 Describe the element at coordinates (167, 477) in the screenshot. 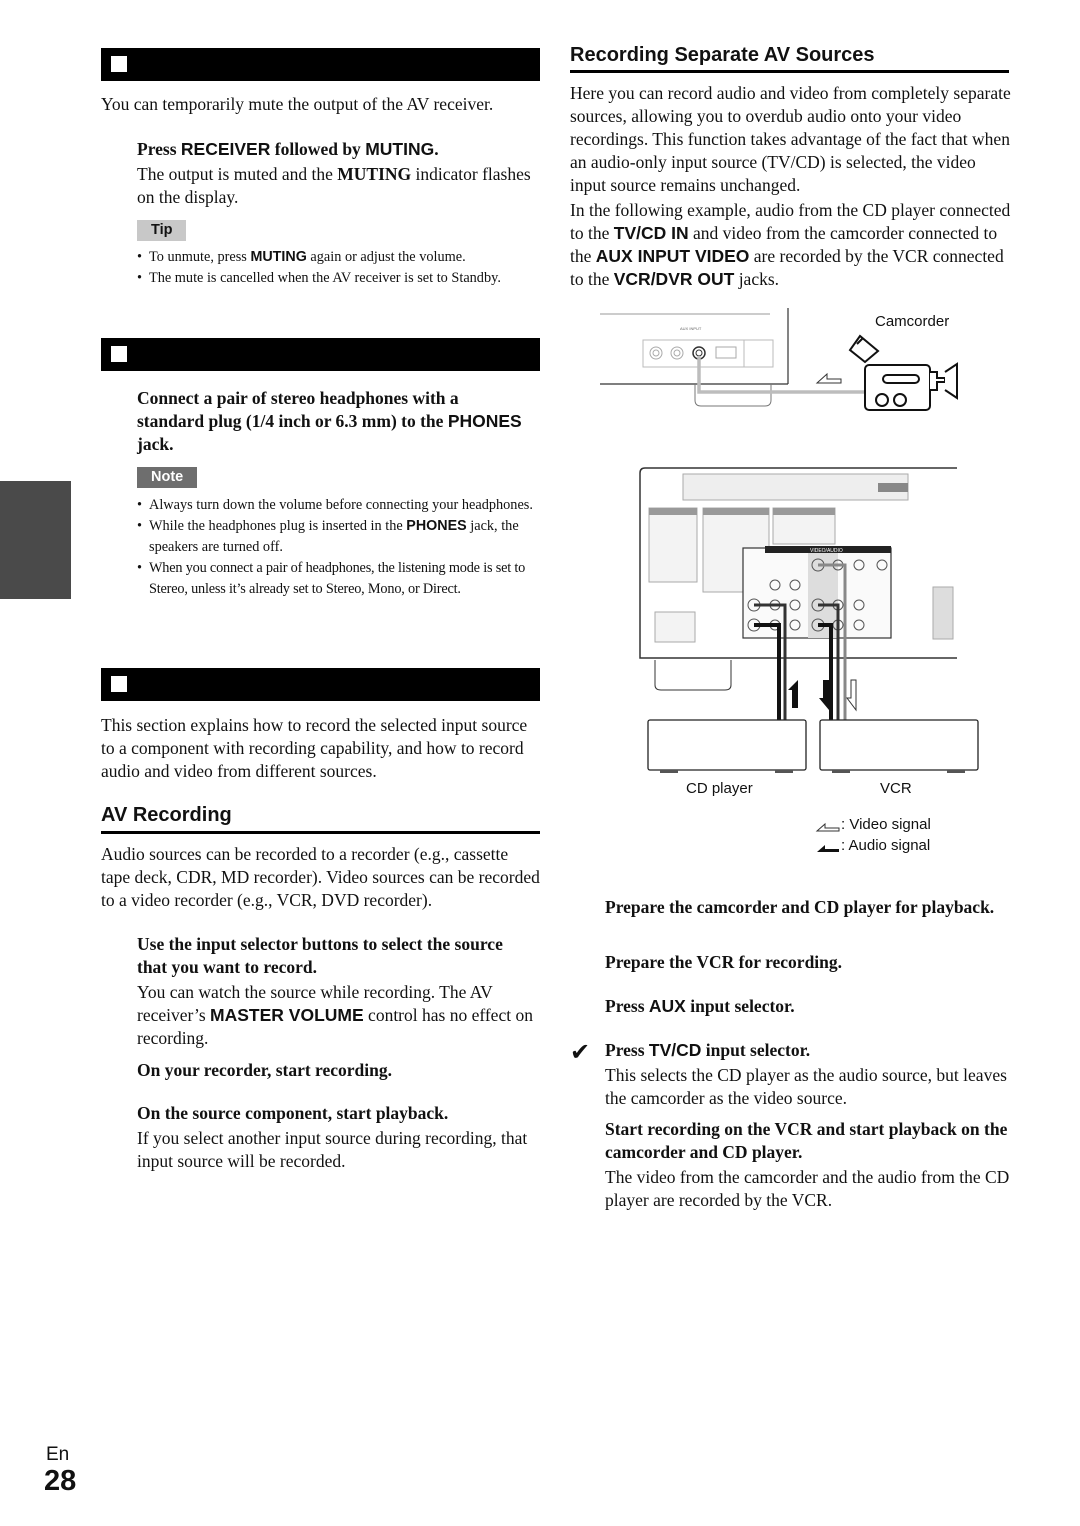

I see `note-label: Note` at that location.